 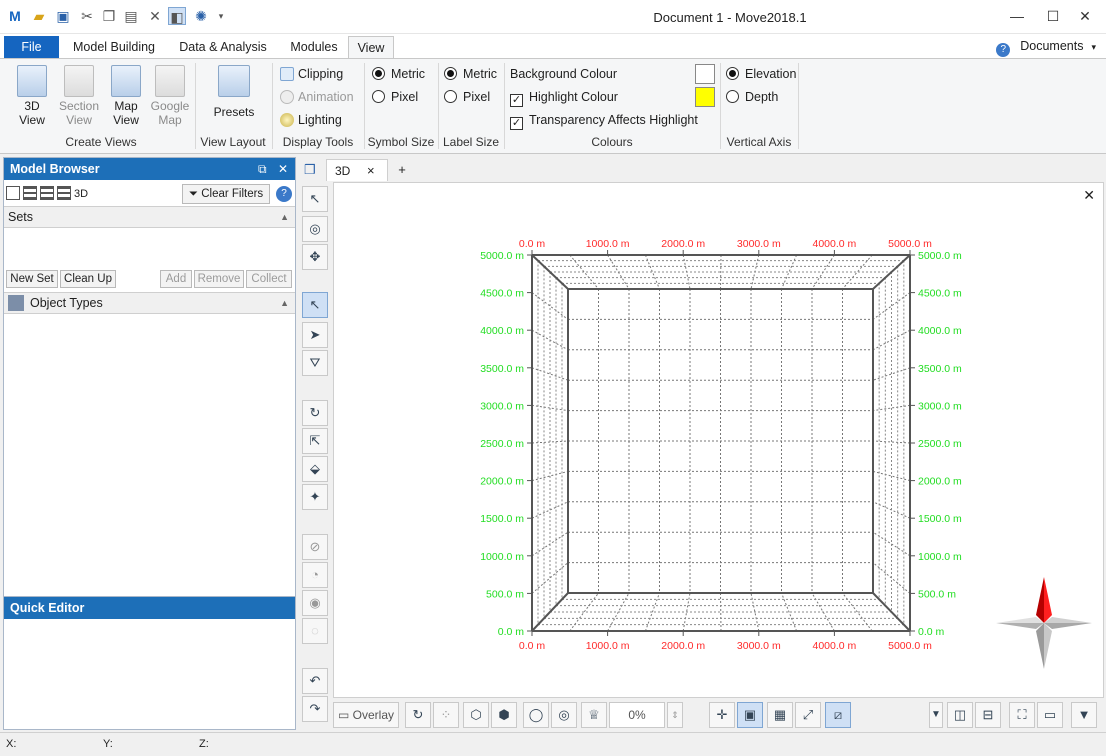 What do you see at coordinates (170, 96) in the screenshot?
I see `google-map-button: Google Map` at bounding box center [170, 96].